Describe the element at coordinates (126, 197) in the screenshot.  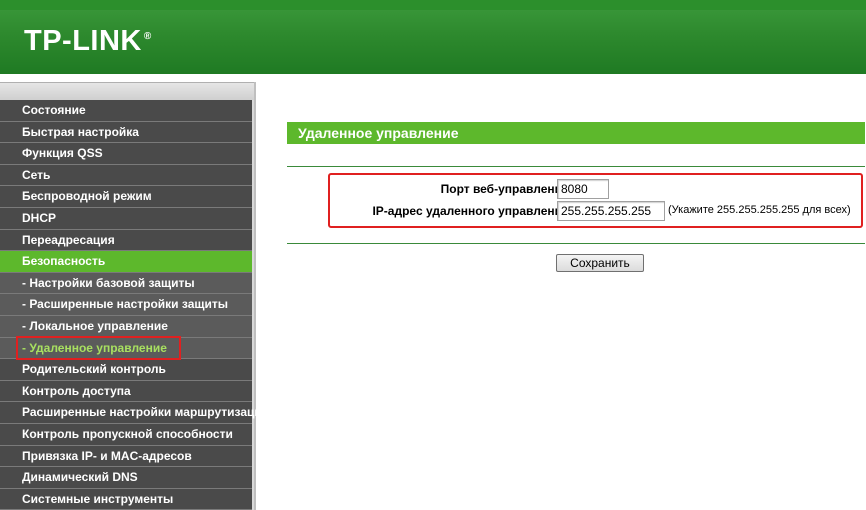
I see `sidebar-item-wireless: Беспроводной режим` at that location.